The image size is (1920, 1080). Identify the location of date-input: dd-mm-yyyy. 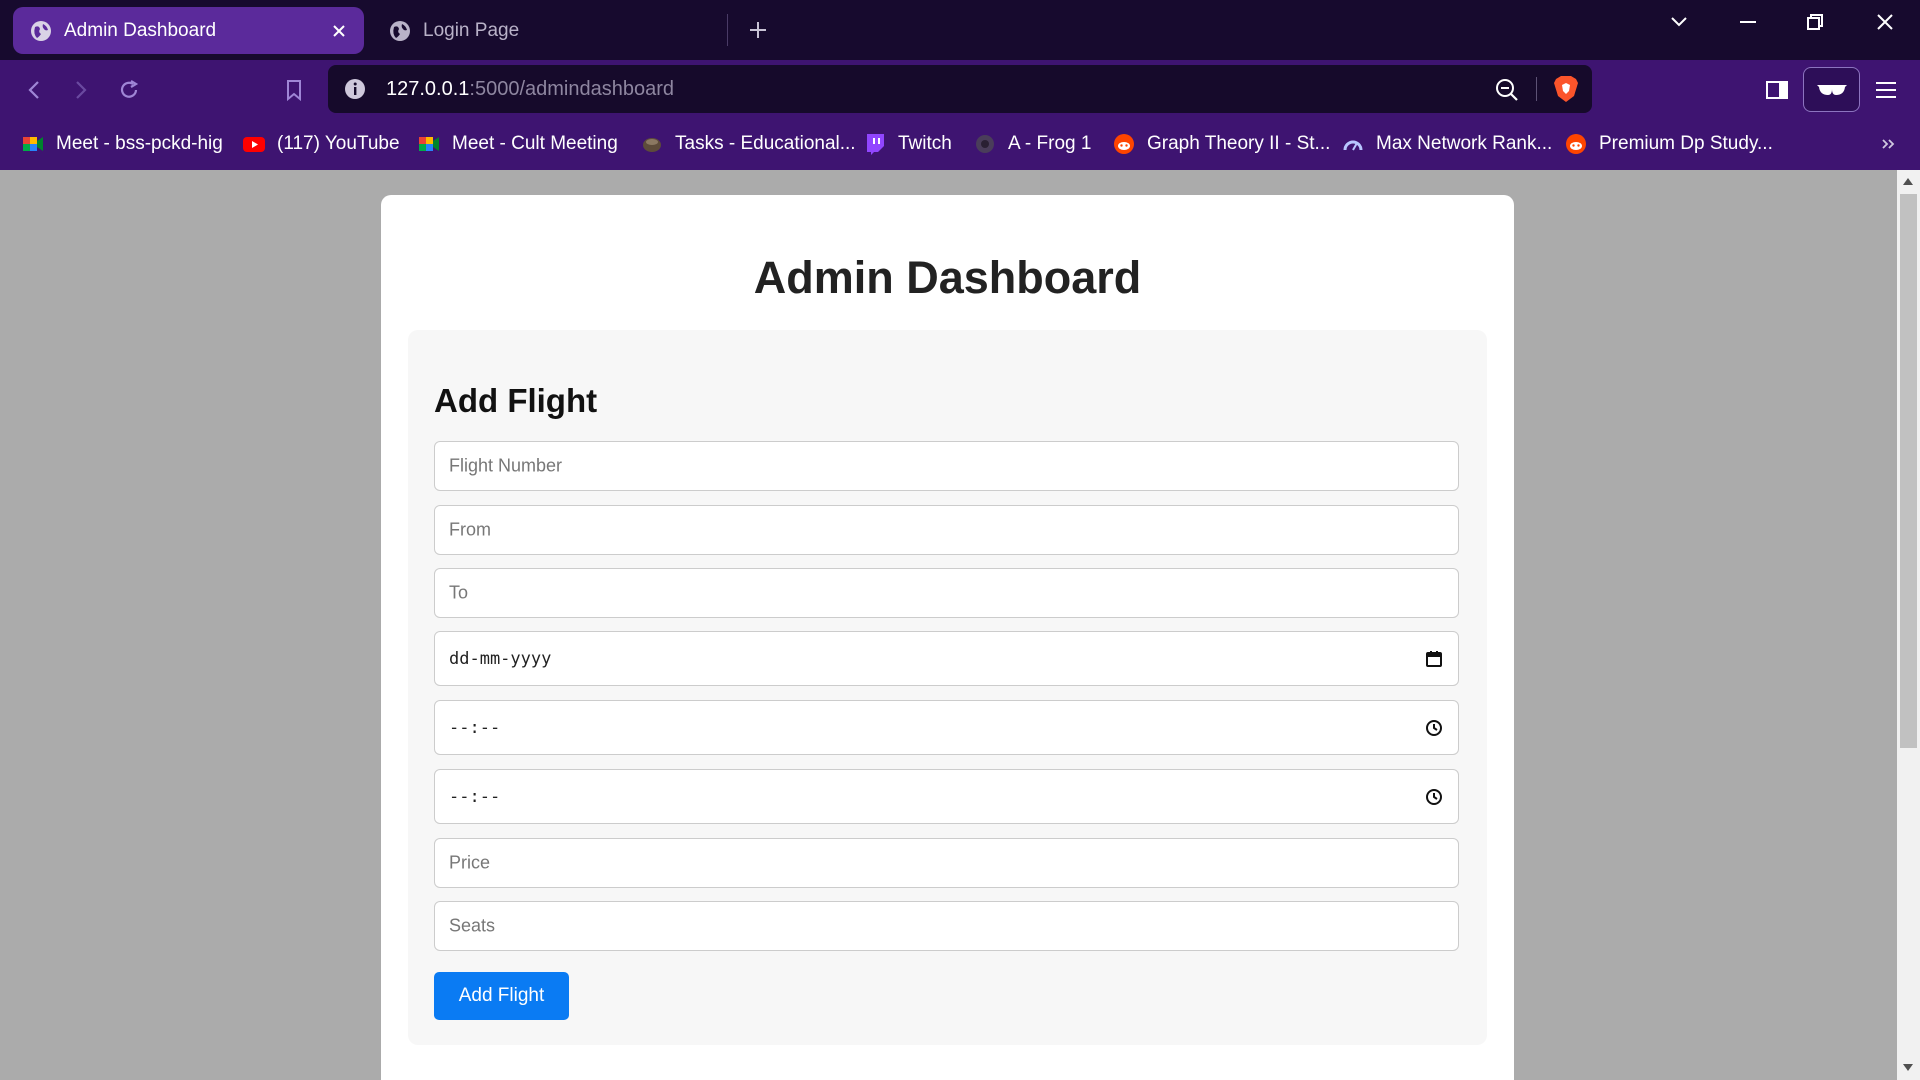
(946, 658).